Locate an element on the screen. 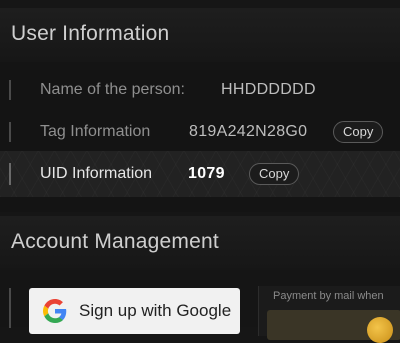 The width and height of the screenshot is (400, 343). tag-value: 819A242N28G0 is located at coordinates (248, 131).